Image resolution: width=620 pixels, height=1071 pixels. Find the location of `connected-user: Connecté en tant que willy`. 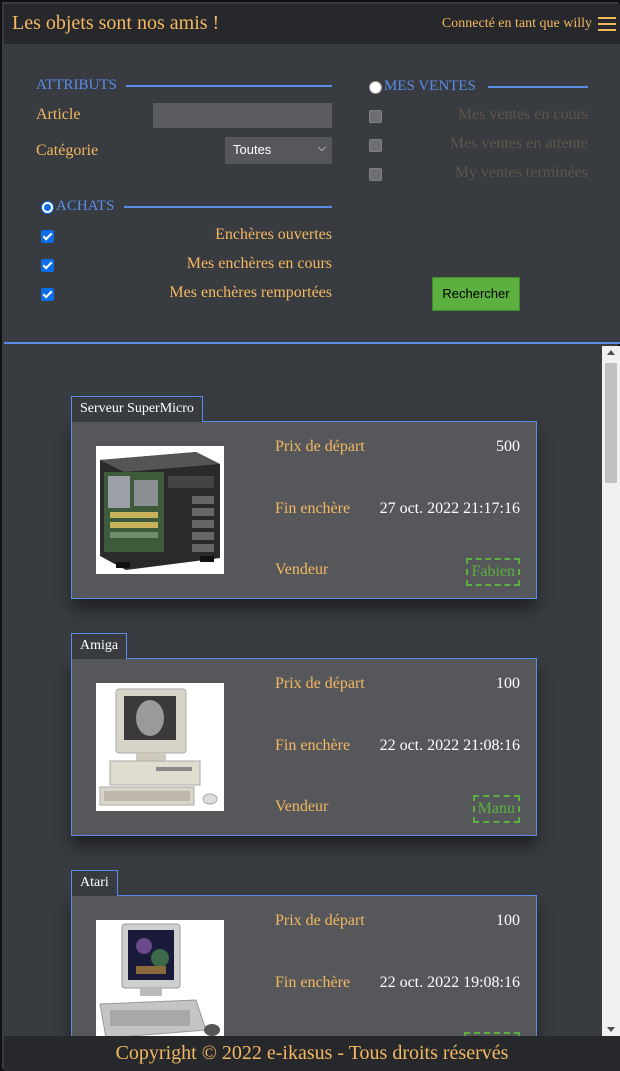

connected-user: Connecté en tant que willy is located at coordinates (516, 23).